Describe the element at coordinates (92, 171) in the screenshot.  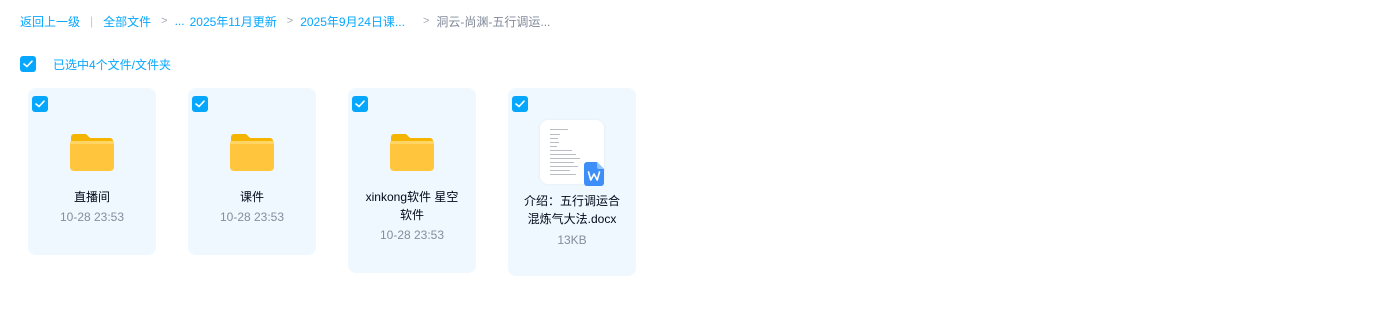
I see `file-card-zhibojian: 直播间 10-28 23:53` at that location.